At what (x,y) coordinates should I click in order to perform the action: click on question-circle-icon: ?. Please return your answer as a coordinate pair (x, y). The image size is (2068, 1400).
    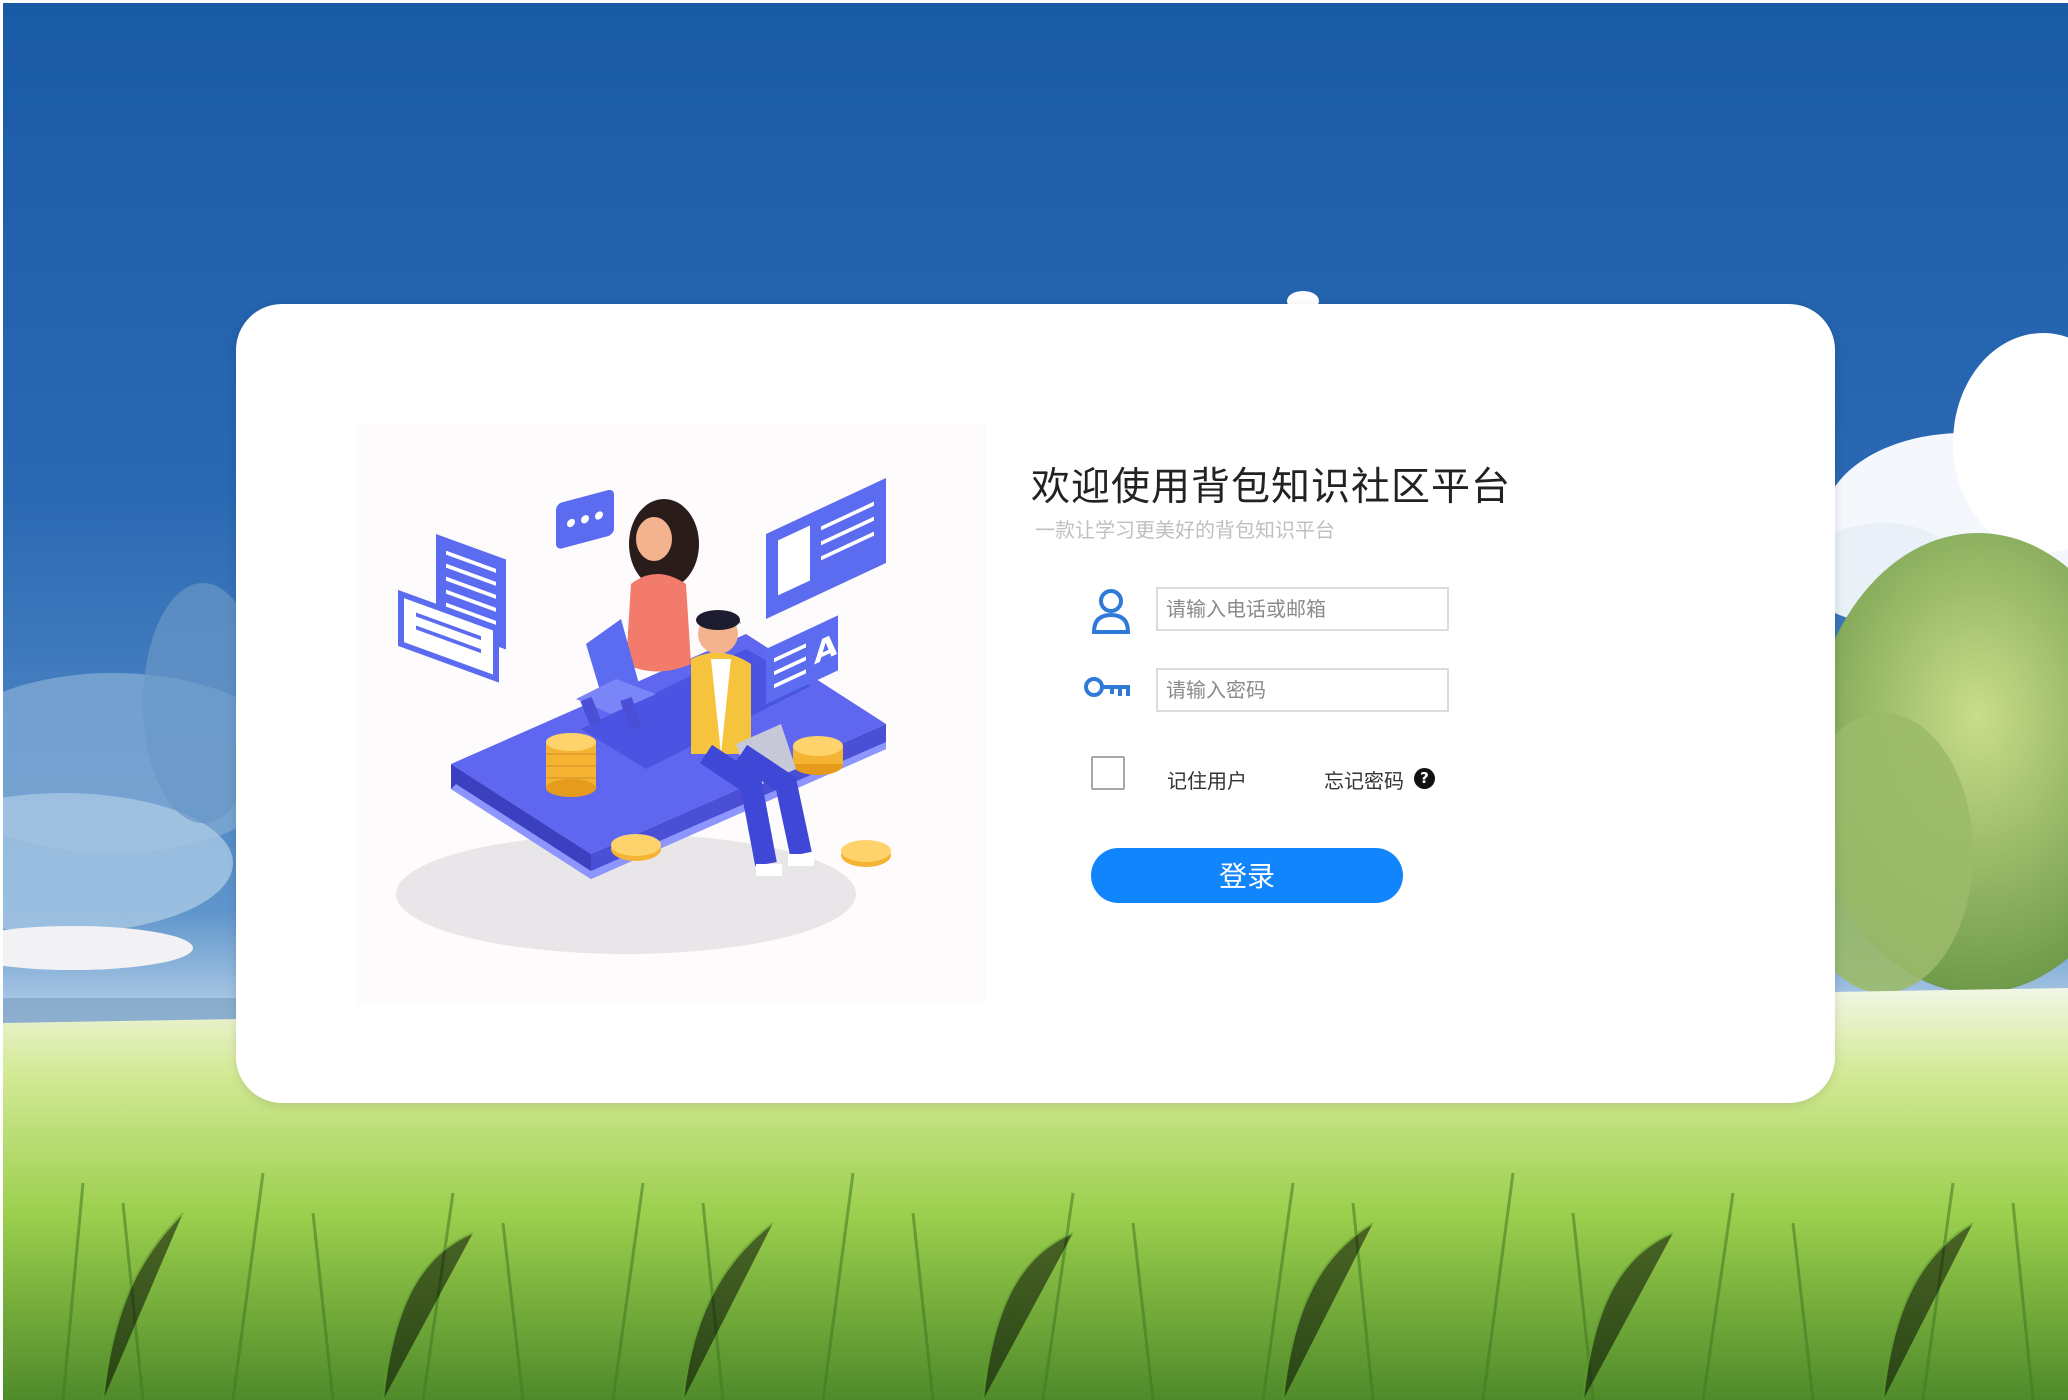
    Looking at the image, I should click on (1424, 778).